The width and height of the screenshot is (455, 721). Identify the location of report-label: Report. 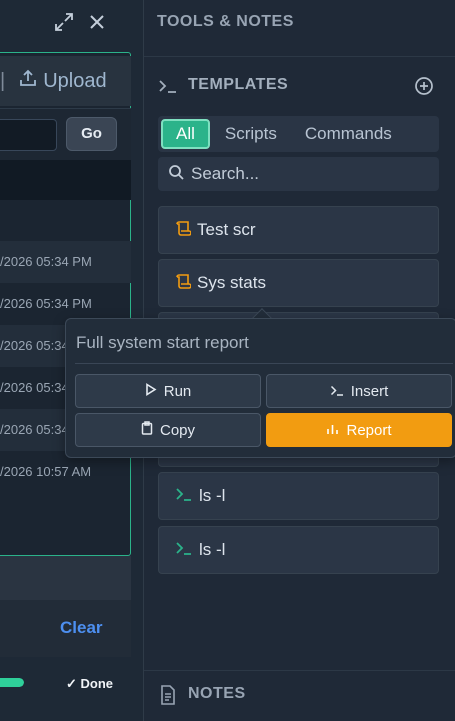
(369, 430).